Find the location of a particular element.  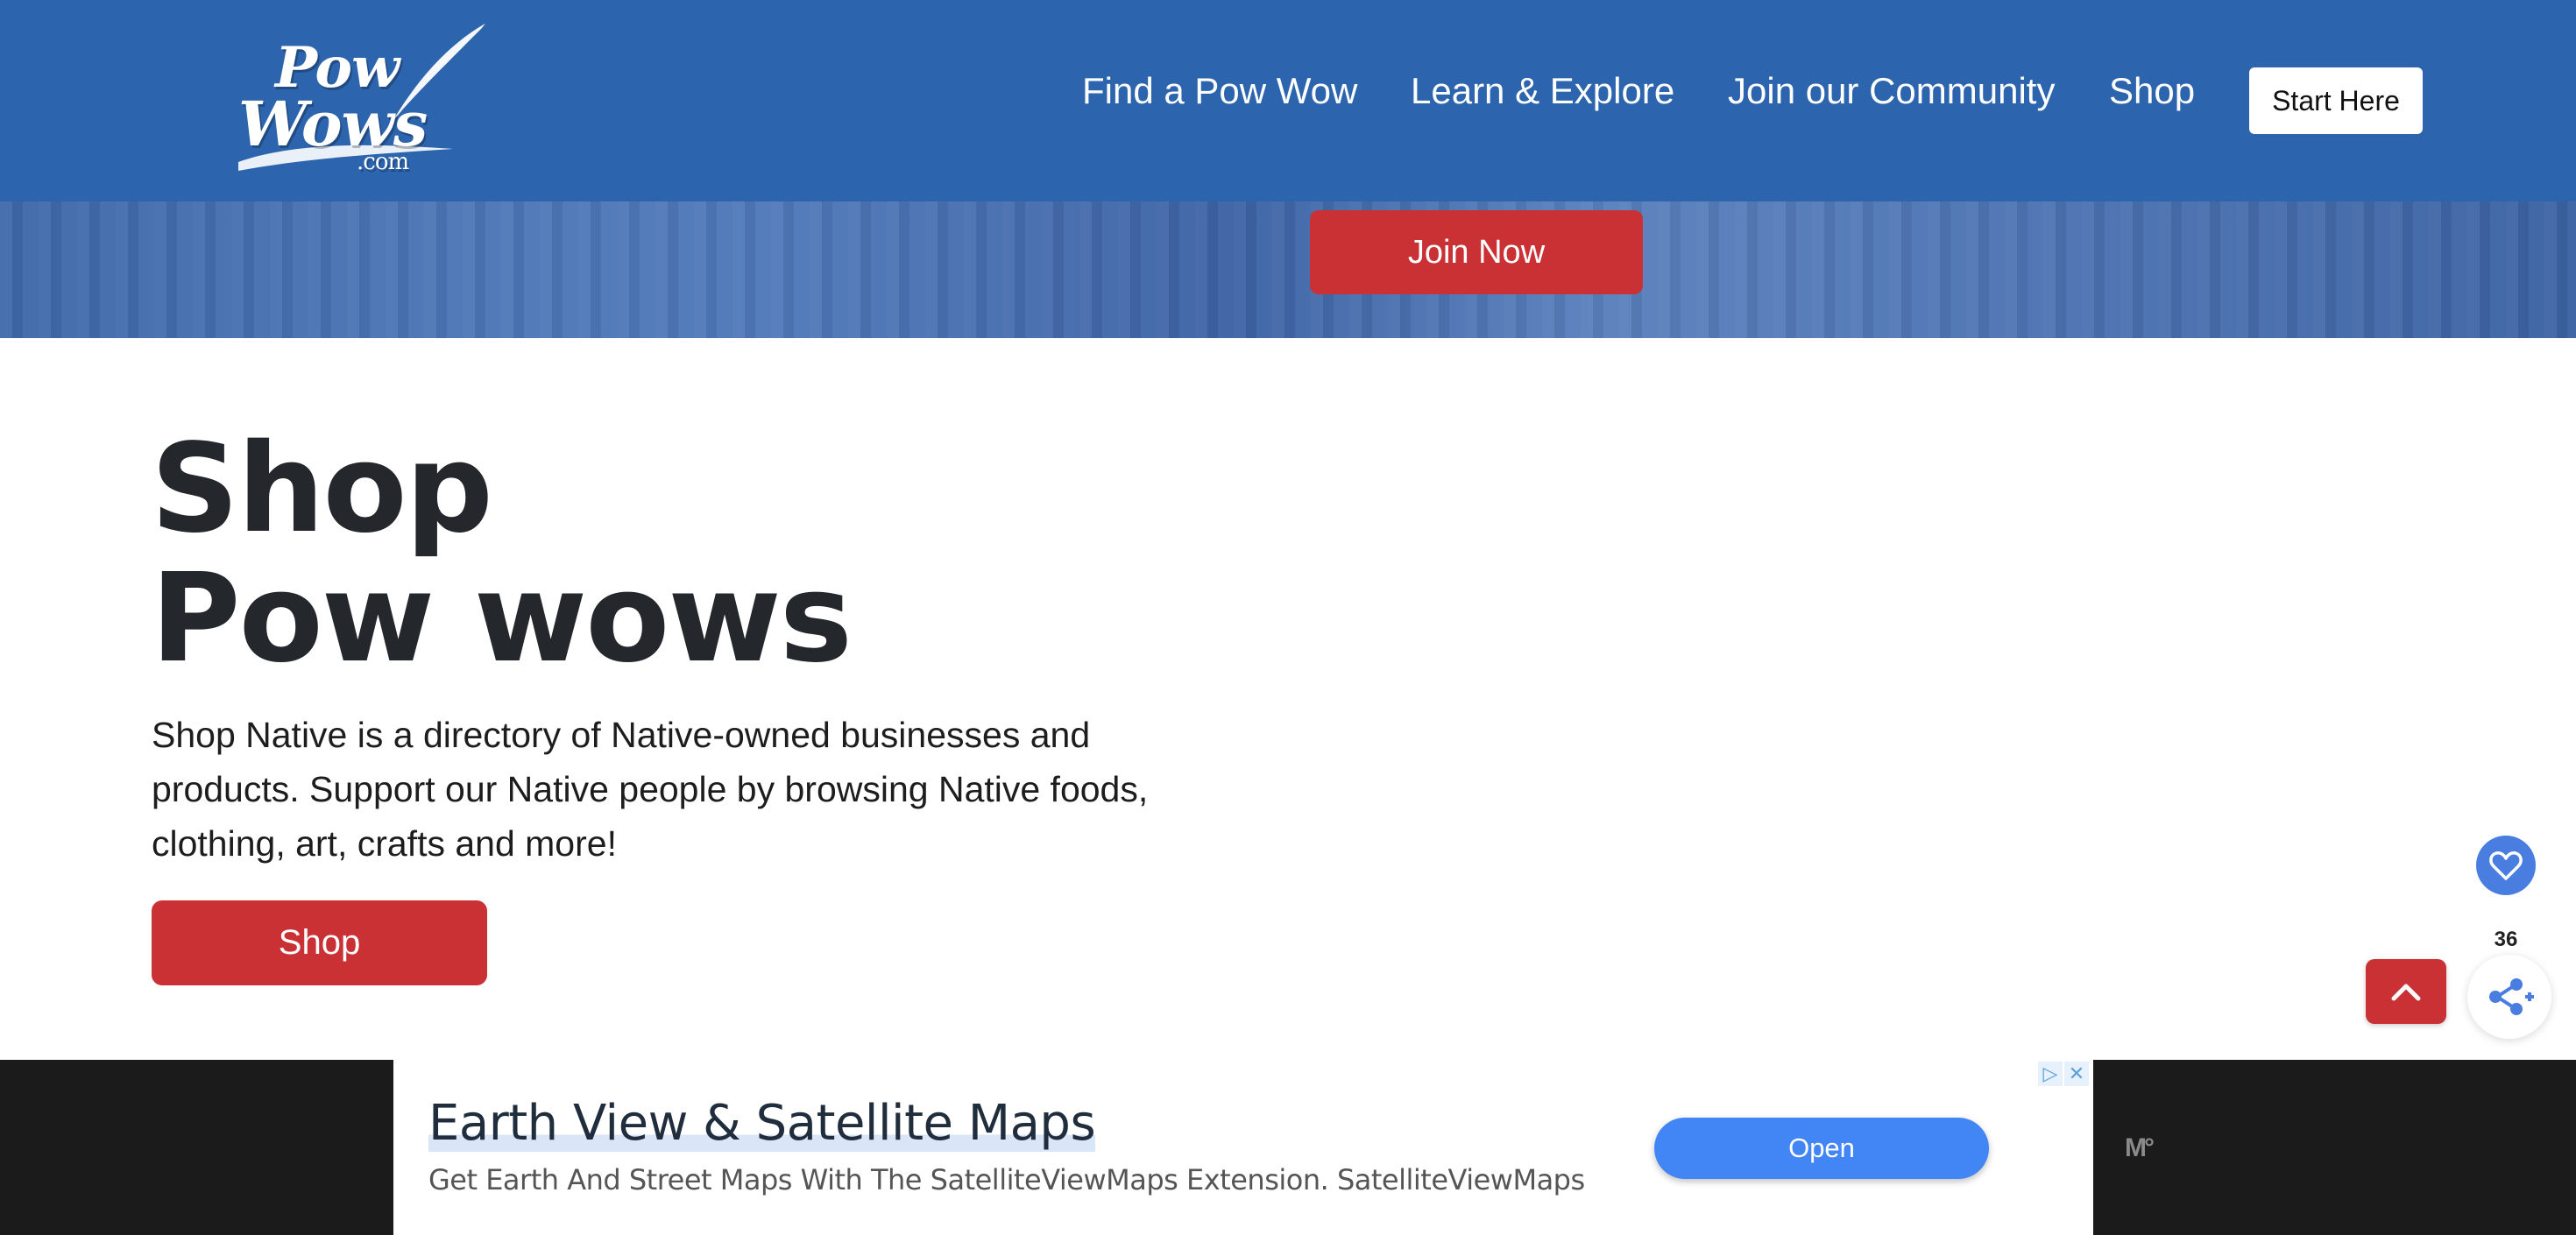

join-now-button: Join Now is located at coordinates (1476, 252).